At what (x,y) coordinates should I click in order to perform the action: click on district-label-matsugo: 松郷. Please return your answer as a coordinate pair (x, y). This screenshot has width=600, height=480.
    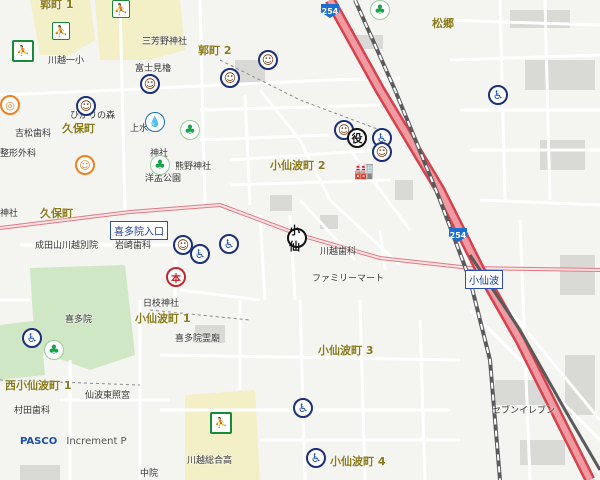
    Looking at the image, I should click on (443, 23).